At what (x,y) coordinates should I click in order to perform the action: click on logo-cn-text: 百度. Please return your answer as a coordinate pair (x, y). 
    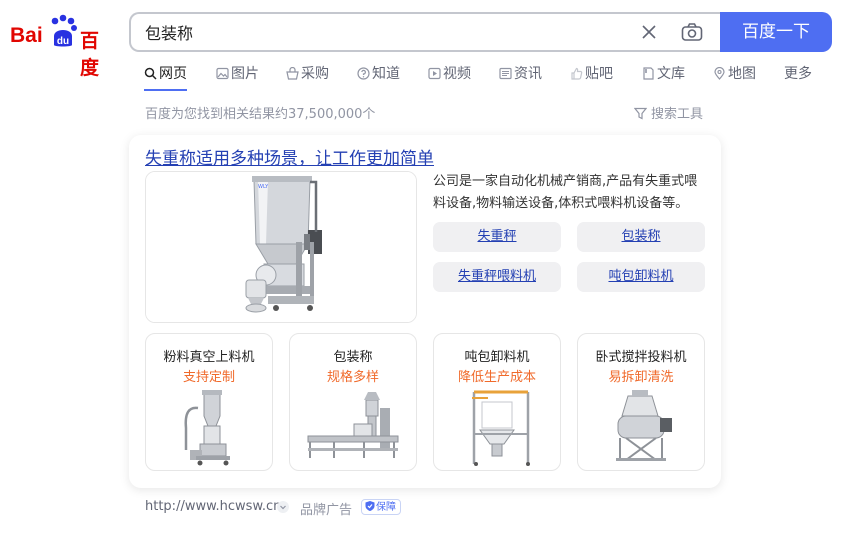
    Looking at the image, I should click on (90, 54).